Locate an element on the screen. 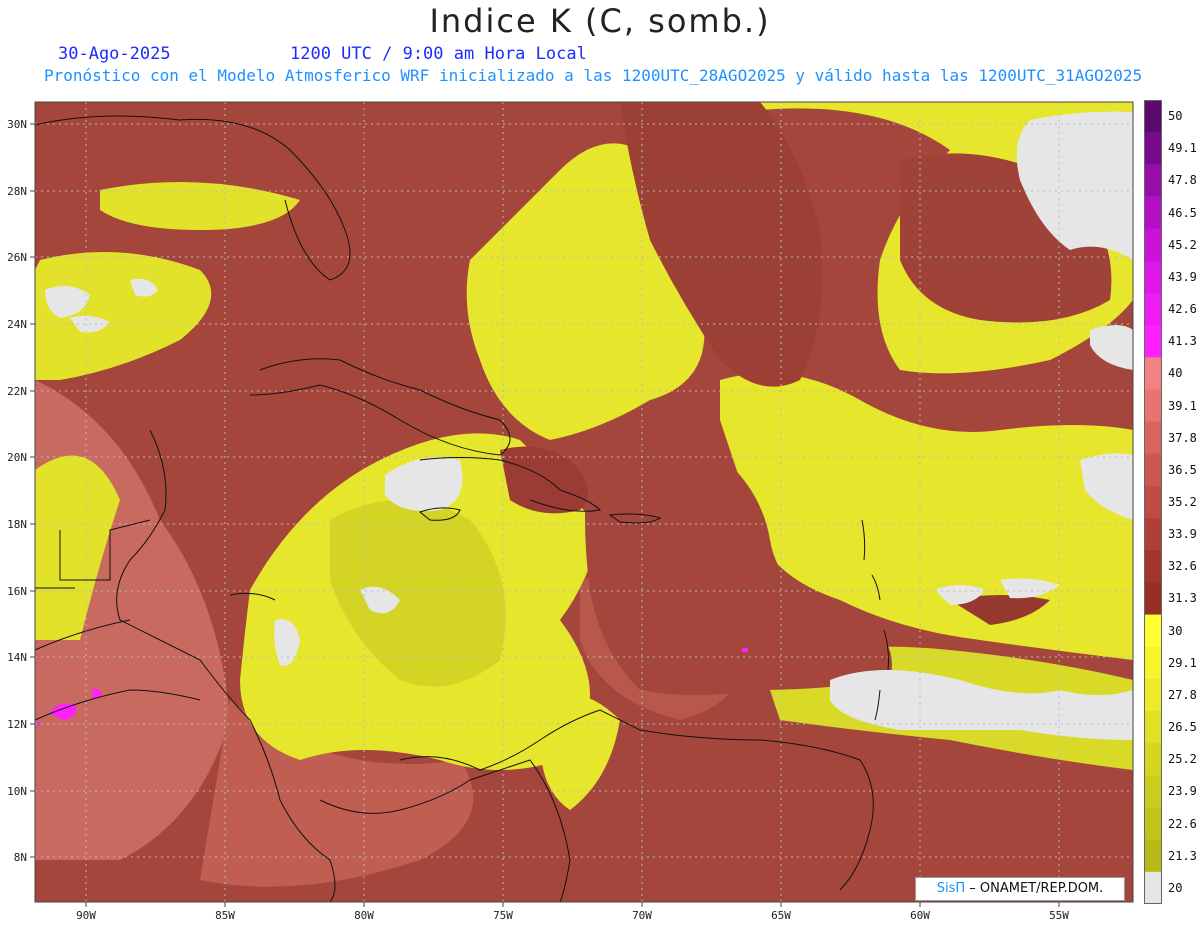 The width and height of the screenshot is (1200, 927). legend-level-label: 27.8 is located at coordinates (1182, 694).